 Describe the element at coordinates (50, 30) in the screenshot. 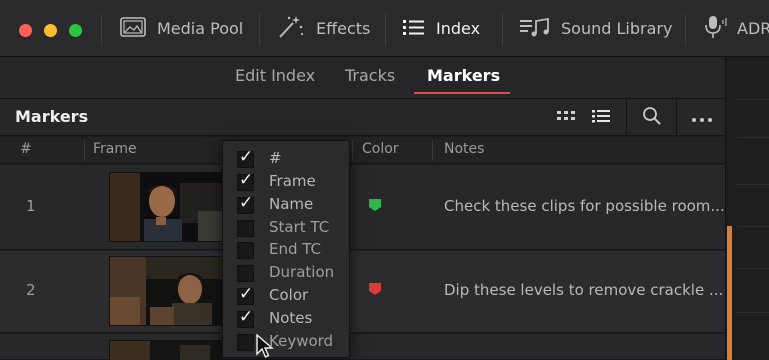

I see `minimize-window-button` at that location.